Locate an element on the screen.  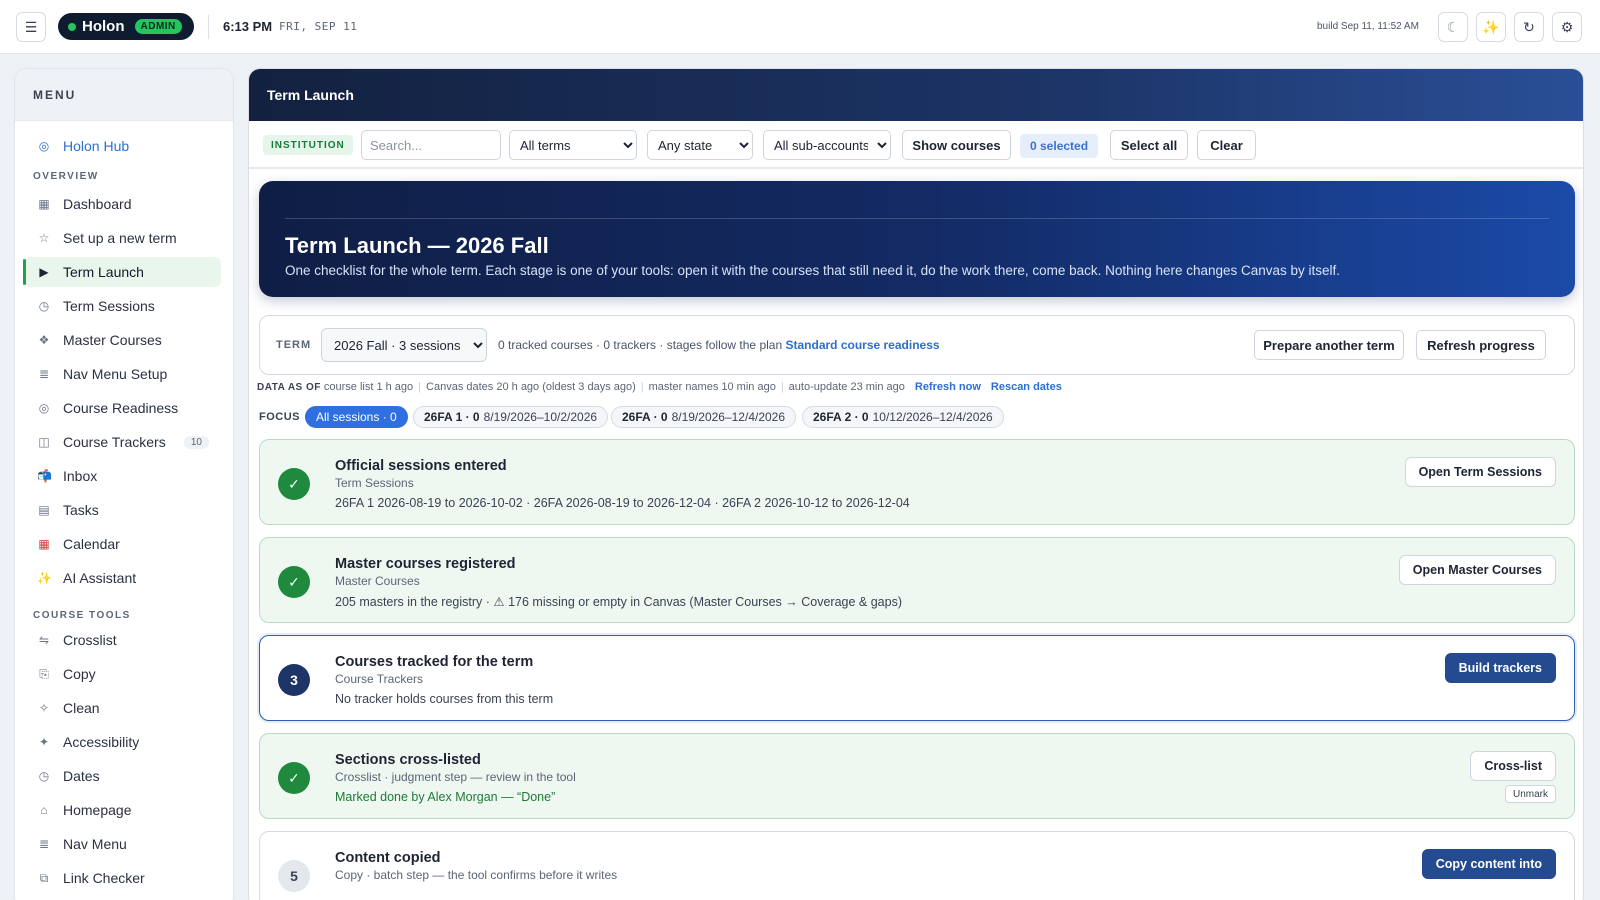
hero-title: Term Launch — 2026 Fall is located at coordinates (417, 245).